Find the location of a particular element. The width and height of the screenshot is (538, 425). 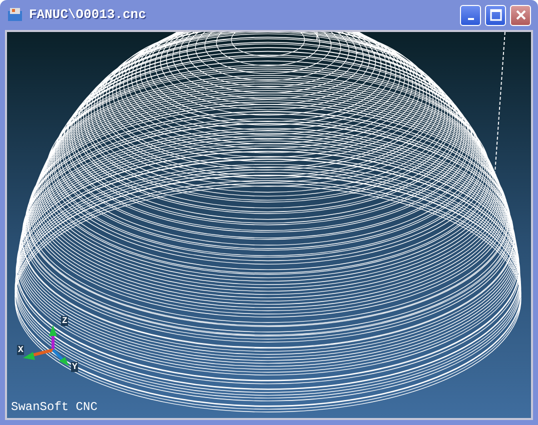

axis-label: Z is located at coordinates (64, 321).